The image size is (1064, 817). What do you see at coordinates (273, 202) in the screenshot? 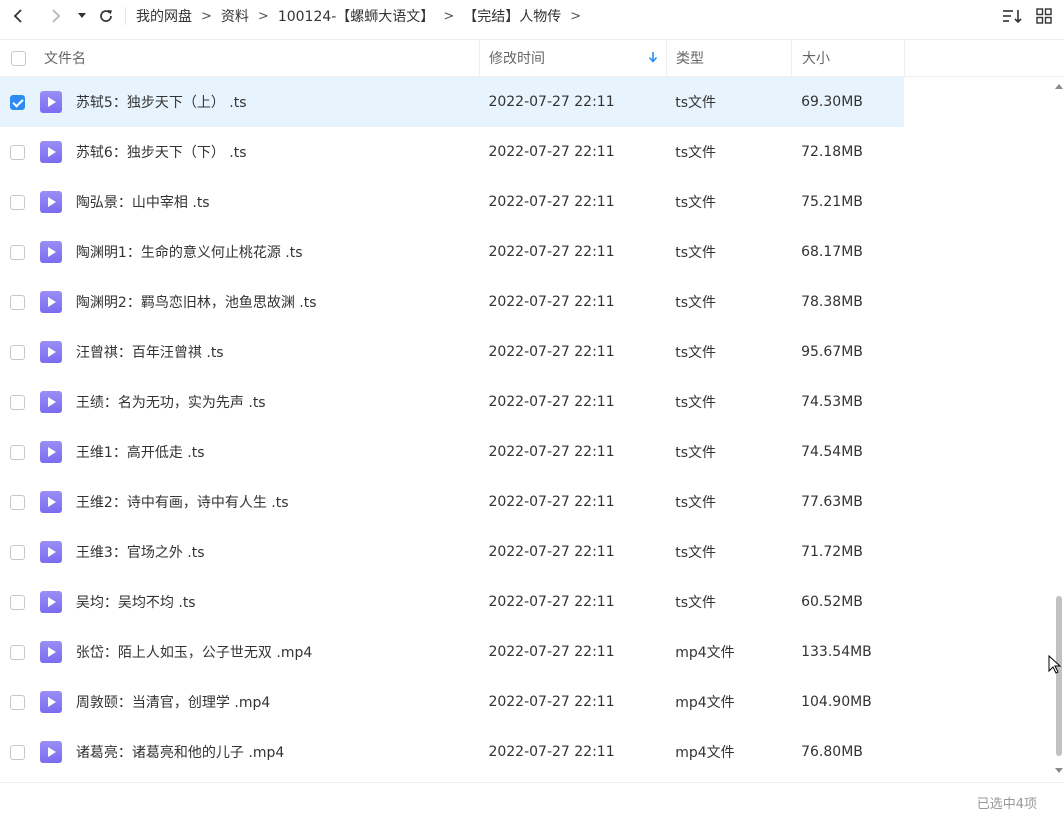
I see `file-name: 陶弘景：山中宰相 .ts` at bounding box center [273, 202].